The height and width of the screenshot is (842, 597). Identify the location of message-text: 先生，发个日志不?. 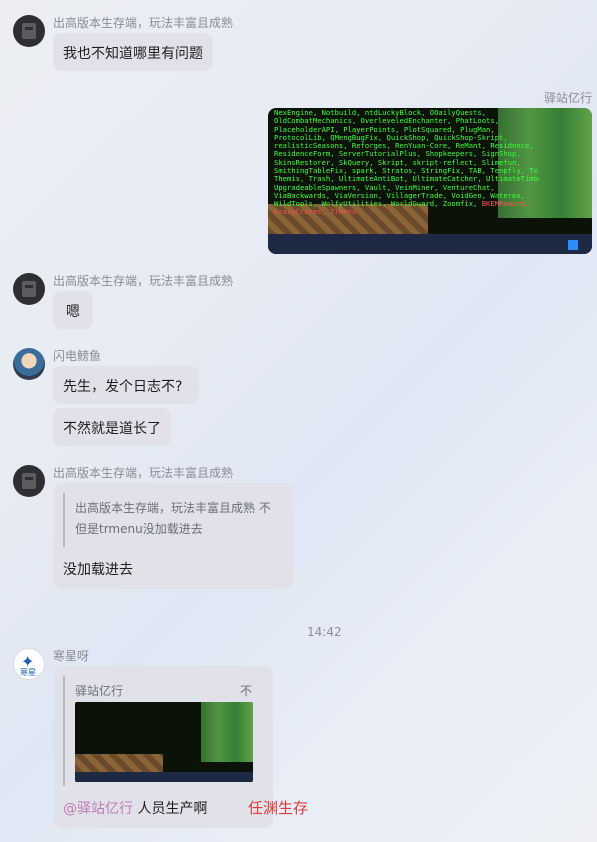
(123, 387).